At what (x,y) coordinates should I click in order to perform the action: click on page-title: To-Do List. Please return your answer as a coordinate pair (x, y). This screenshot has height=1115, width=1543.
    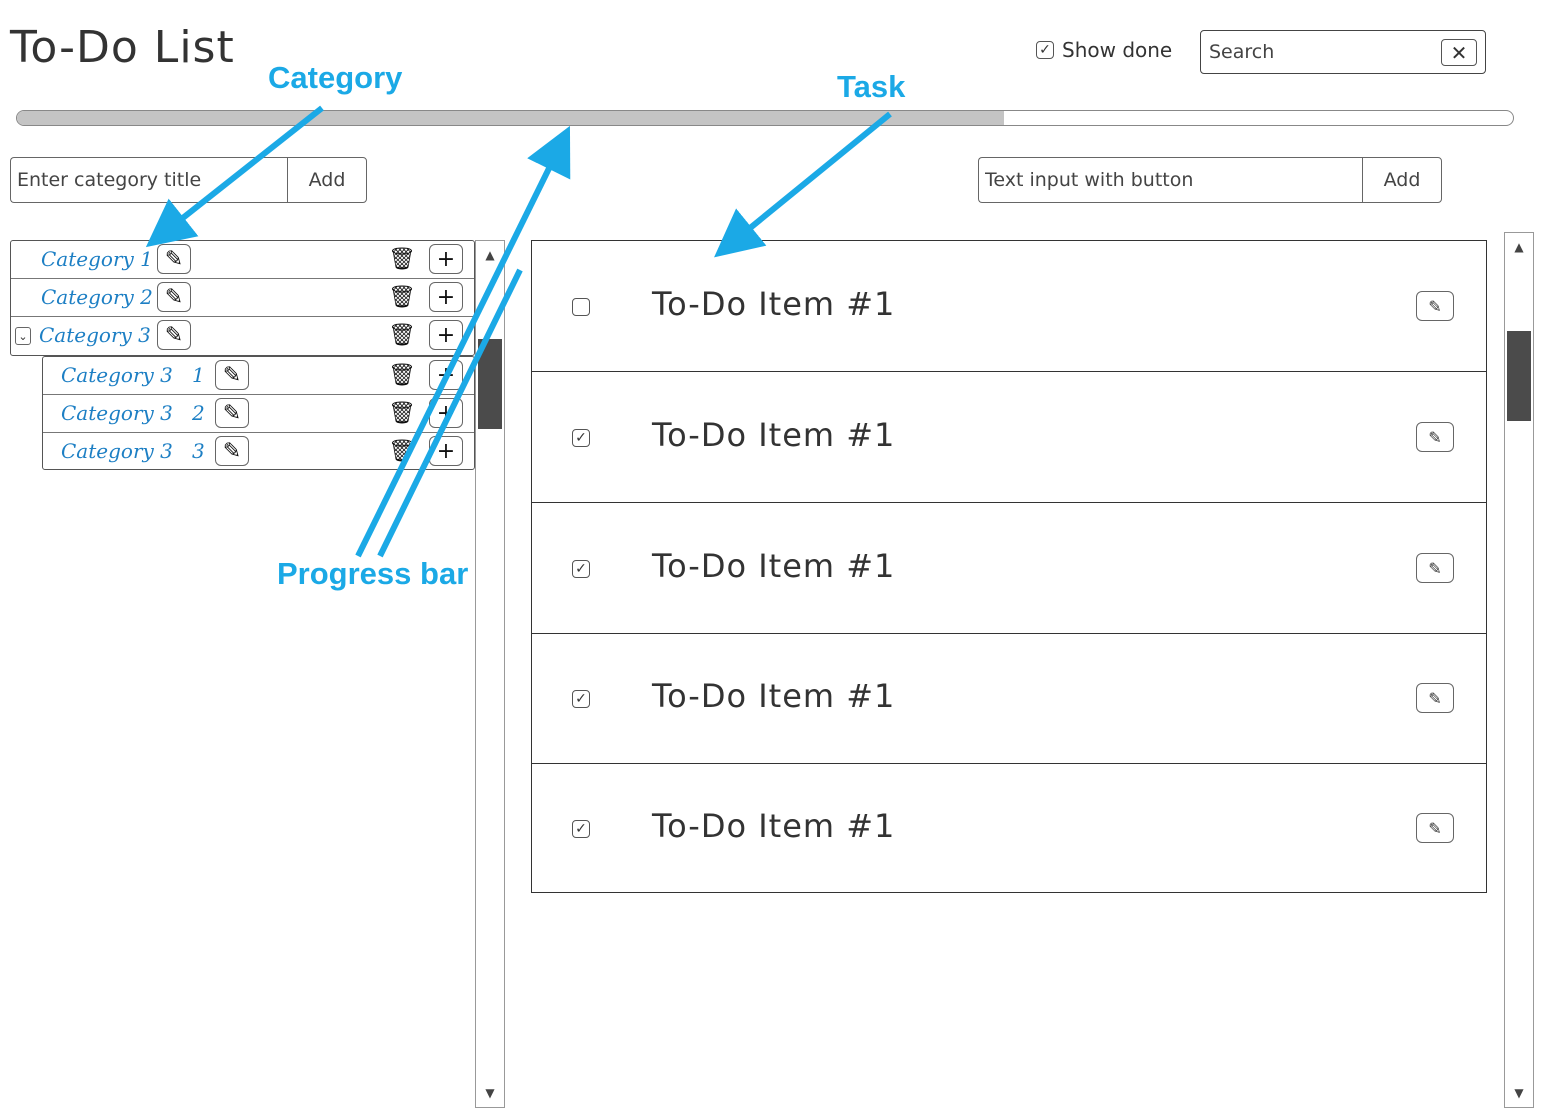
    Looking at the image, I should click on (122, 47).